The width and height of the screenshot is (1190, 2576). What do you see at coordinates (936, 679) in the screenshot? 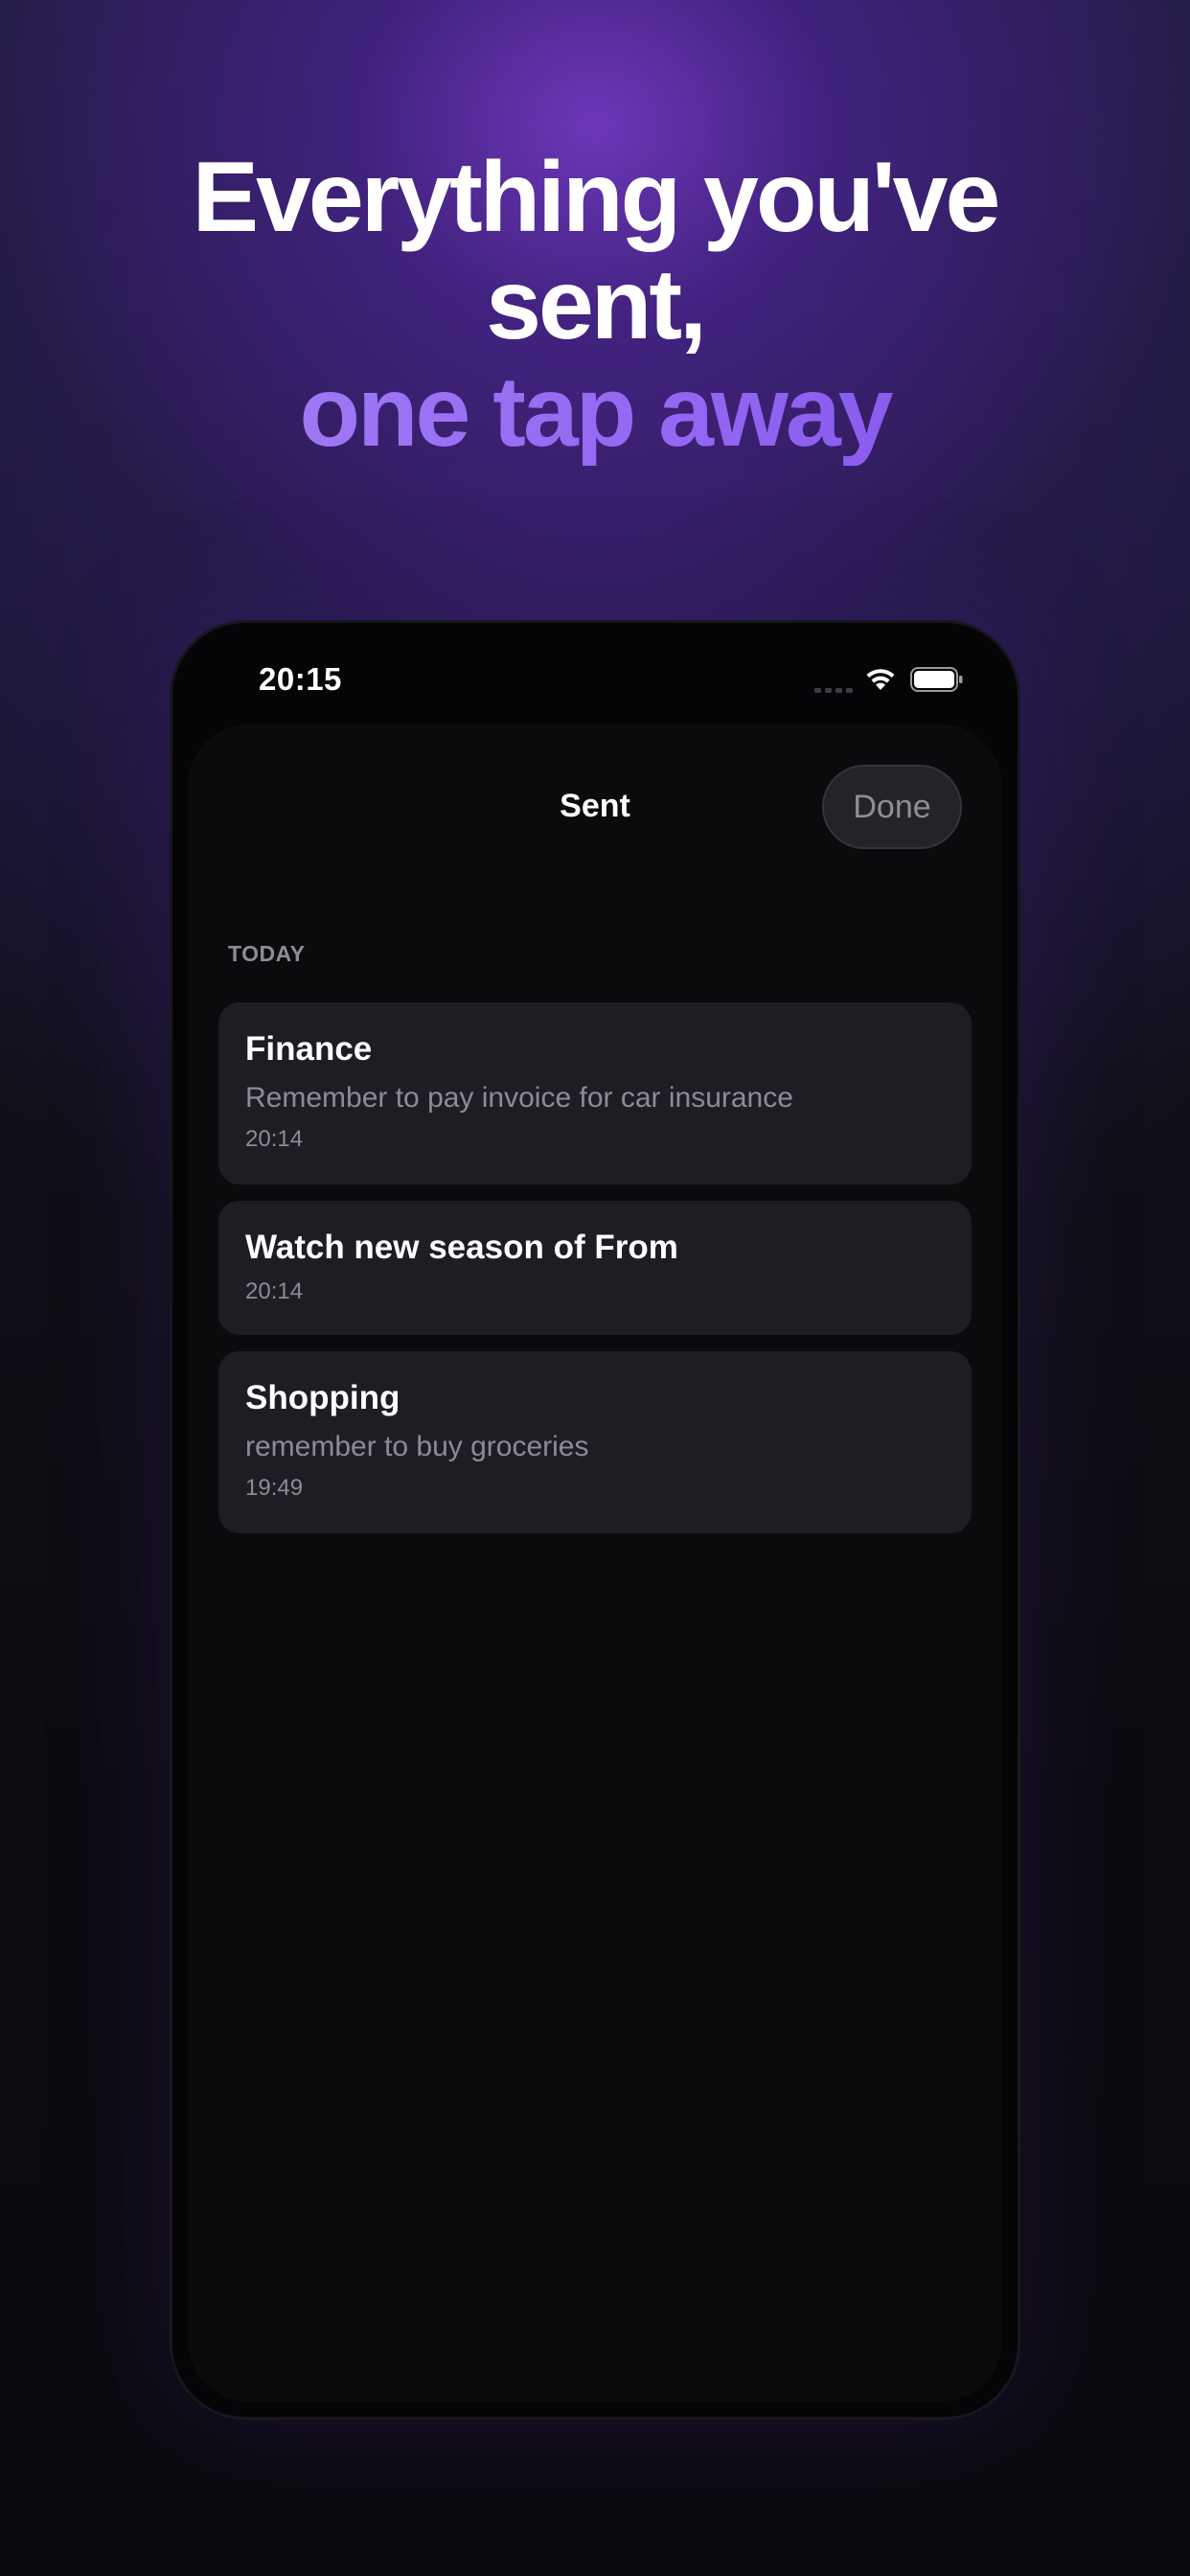
I see `battery-icon` at bounding box center [936, 679].